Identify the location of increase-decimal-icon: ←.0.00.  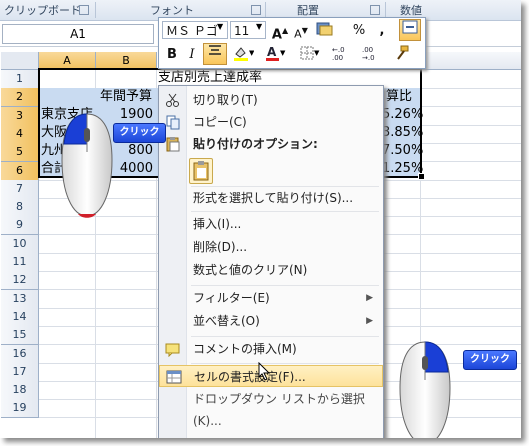
(342, 55).